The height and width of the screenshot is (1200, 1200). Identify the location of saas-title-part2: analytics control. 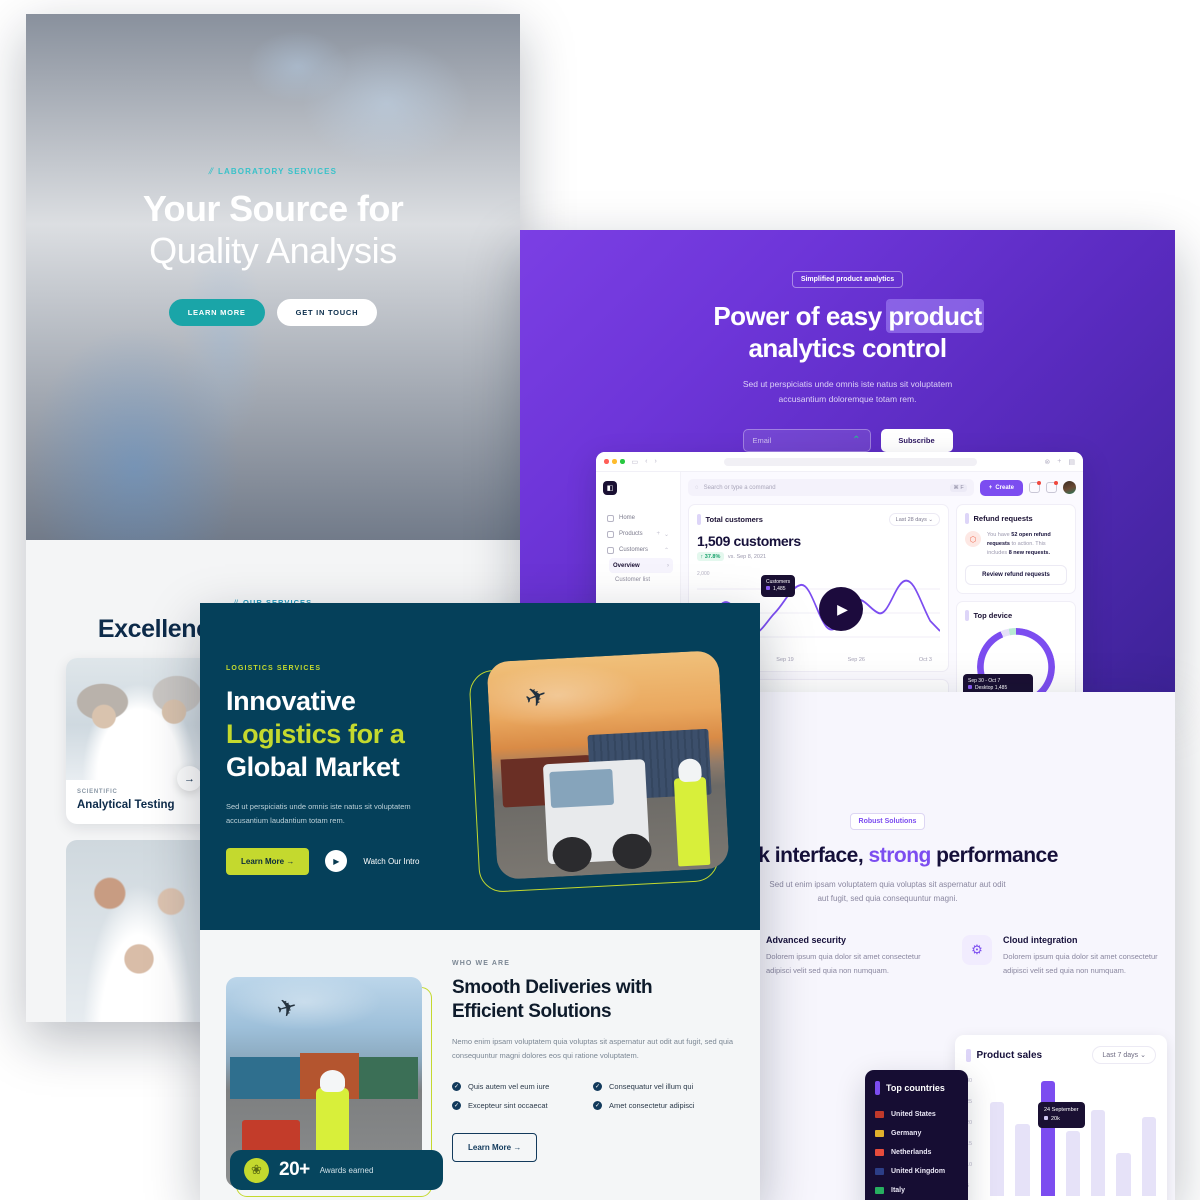
(847, 347).